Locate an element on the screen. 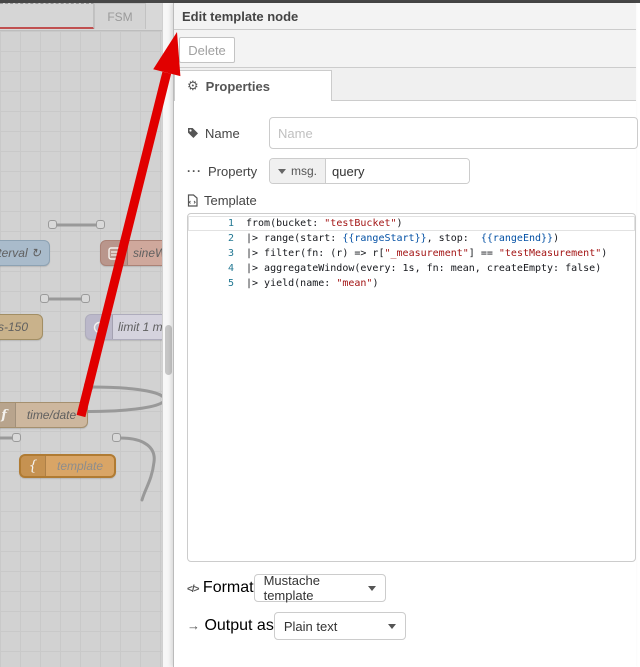  gear-icon: ⚙ is located at coordinates (193, 85).